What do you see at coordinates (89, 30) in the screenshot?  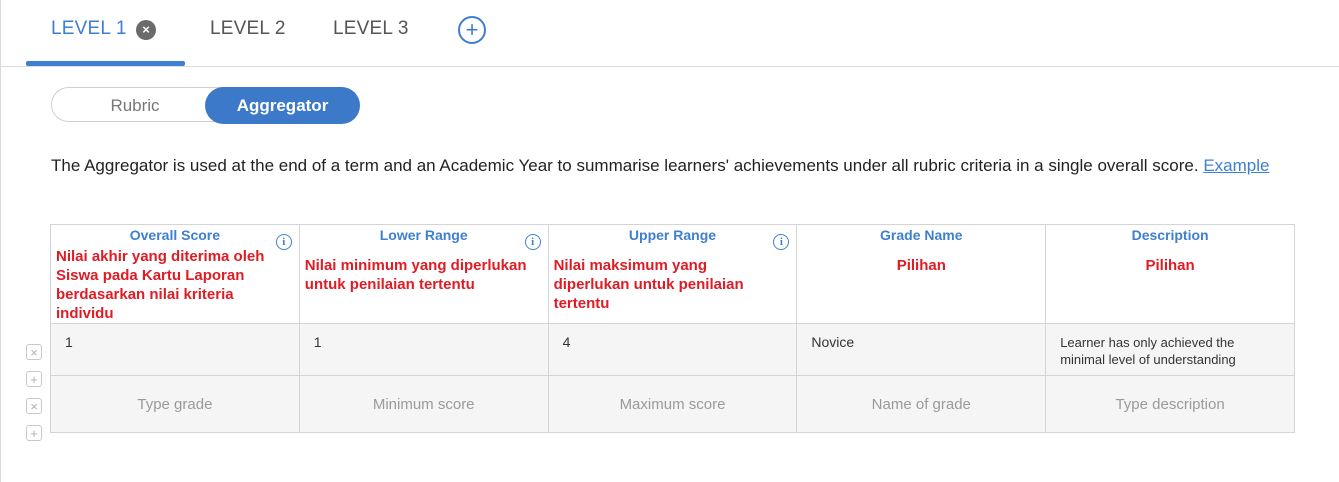 I see `tab-level-1: LEVEL 1` at bounding box center [89, 30].